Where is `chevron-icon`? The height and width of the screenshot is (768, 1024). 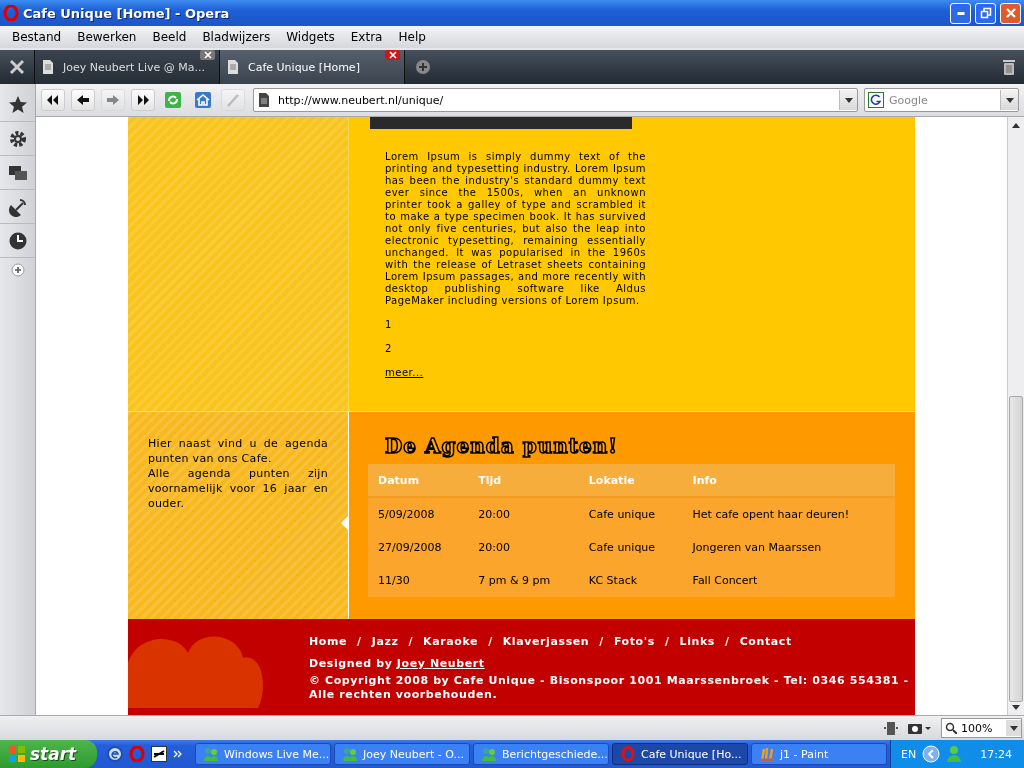 chevron-icon is located at coordinates (177, 754).